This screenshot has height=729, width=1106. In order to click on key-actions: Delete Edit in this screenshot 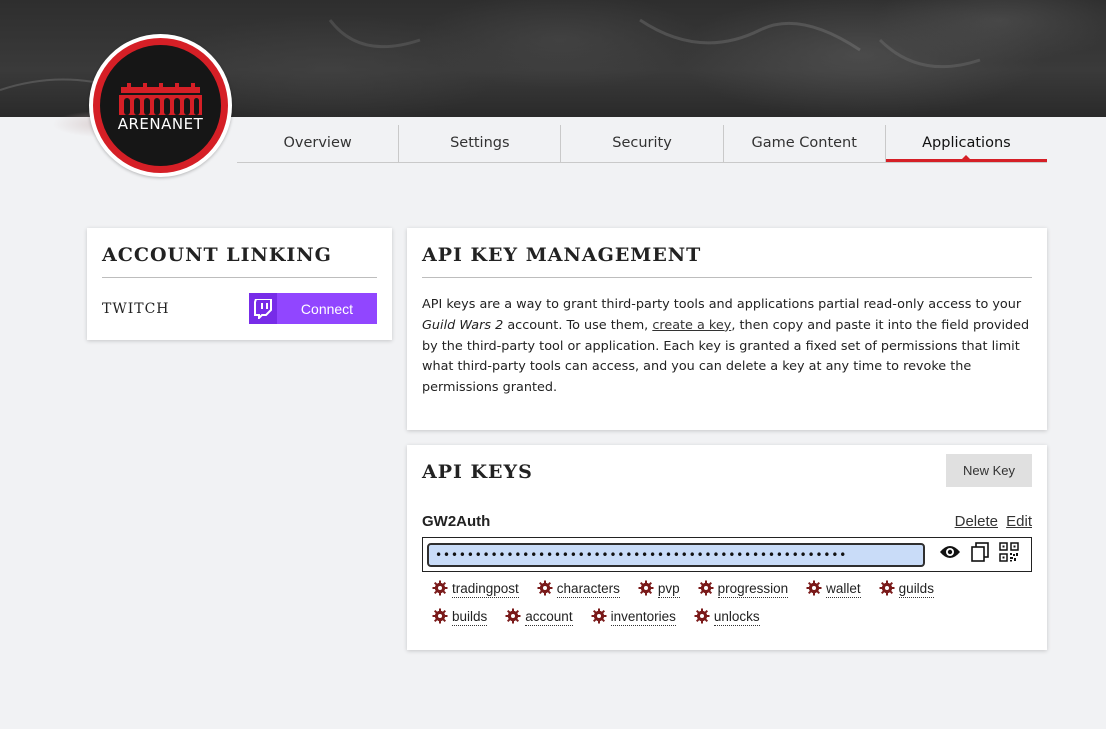, I will do `click(991, 521)`.